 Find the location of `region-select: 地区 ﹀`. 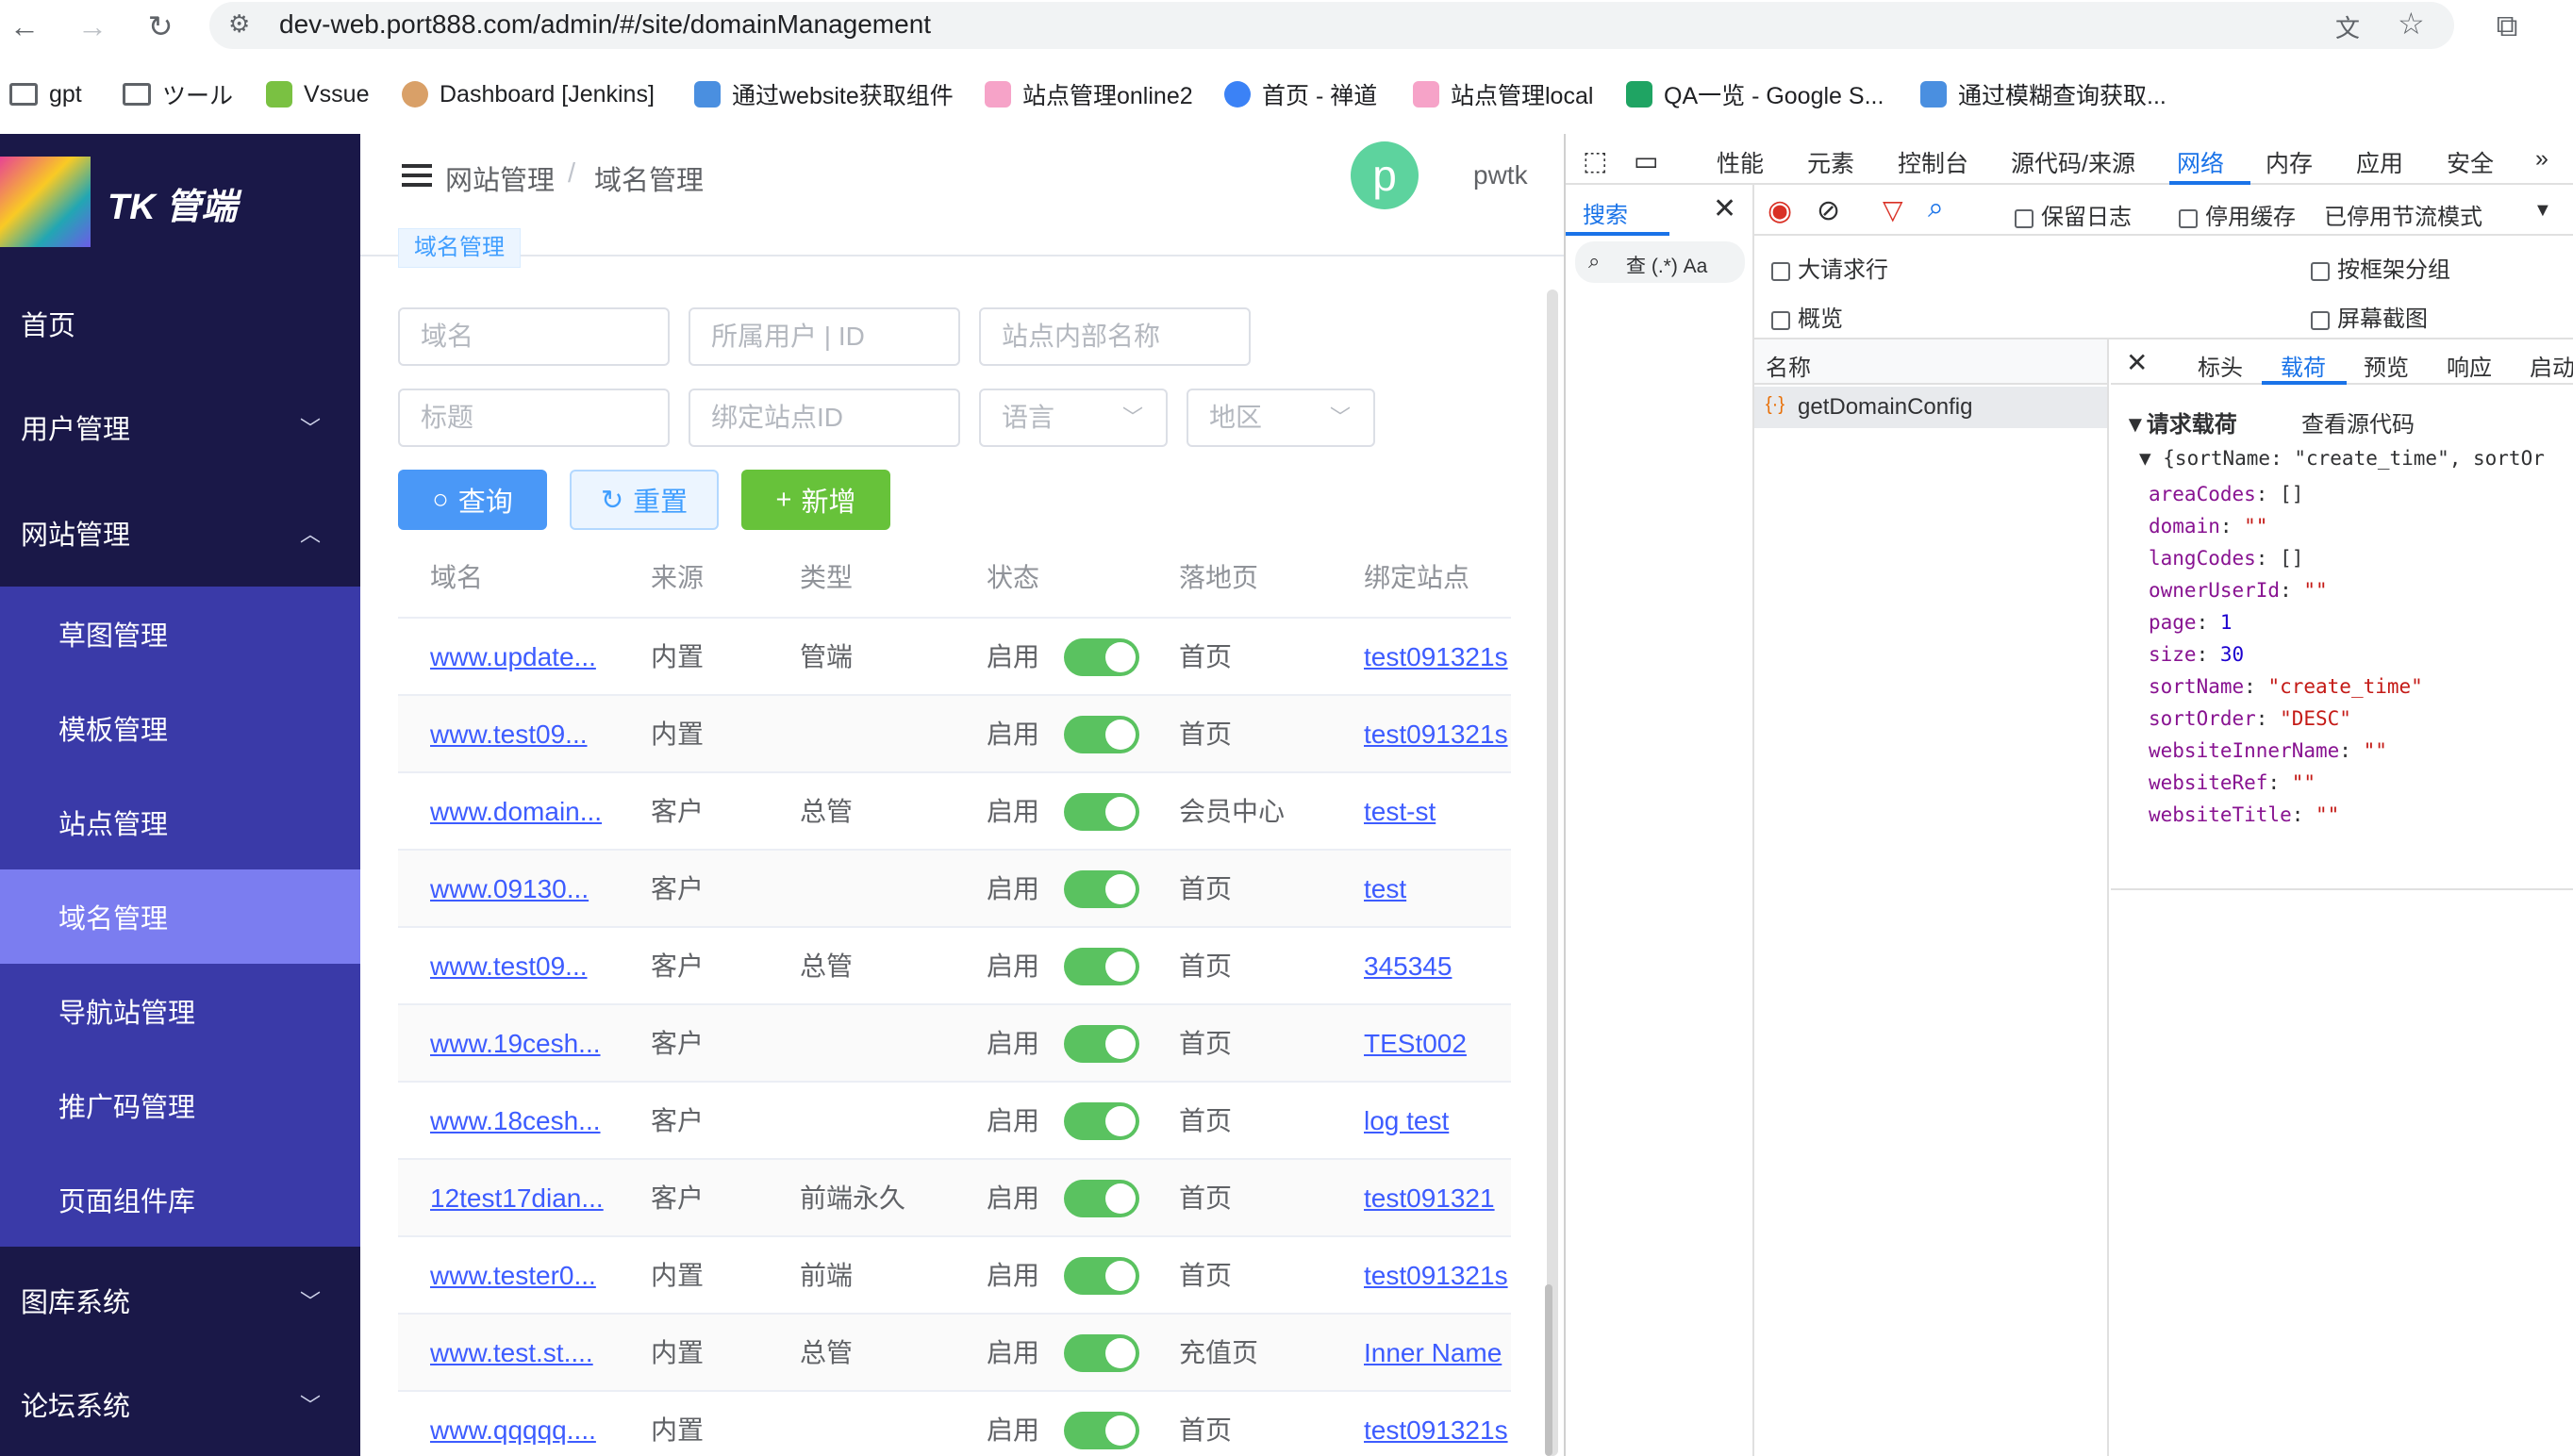

region-select: 地区 ﹀ is located at coordinates (1281, 418).